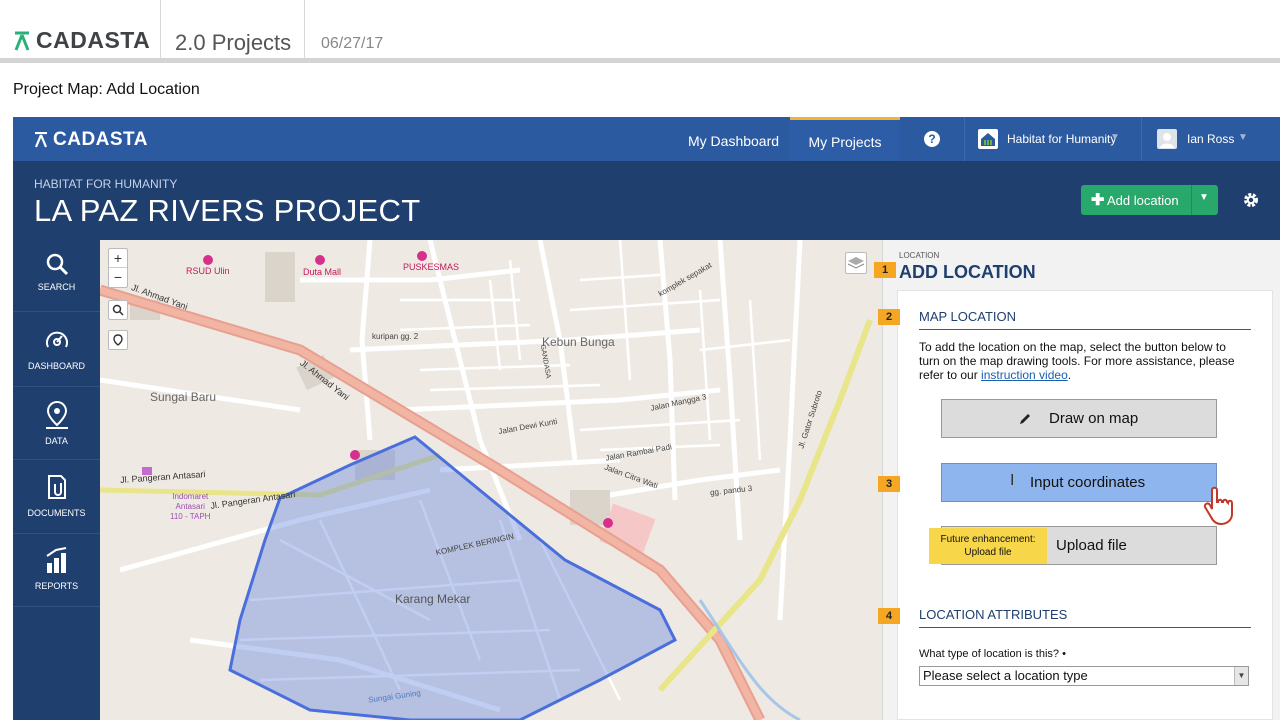 The image size is (1280, 720). I want to click on user-menu: Ian Ross ▼, so click(1210, 139).